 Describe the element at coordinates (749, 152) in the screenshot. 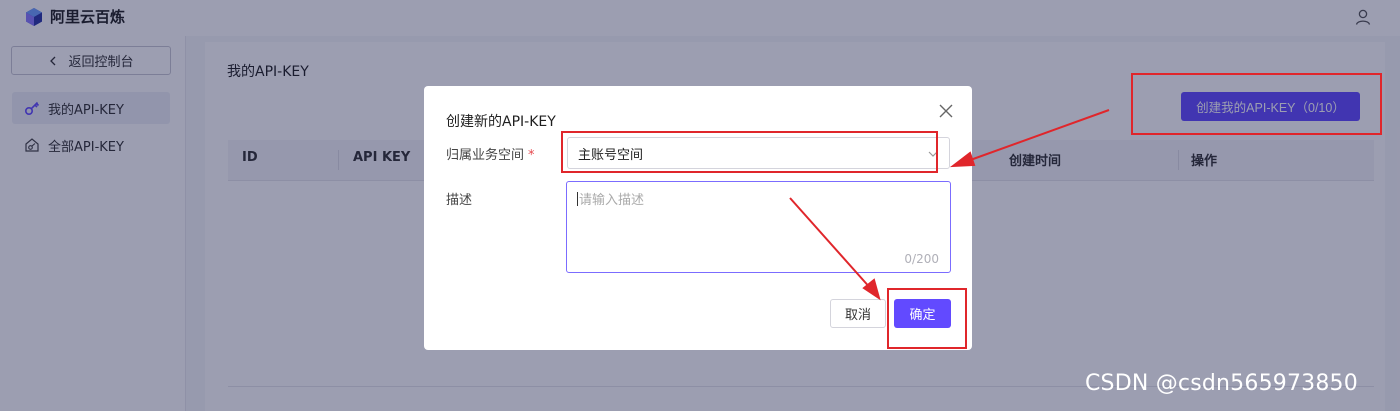

I see `annotation-box-workspace-select` at that location.